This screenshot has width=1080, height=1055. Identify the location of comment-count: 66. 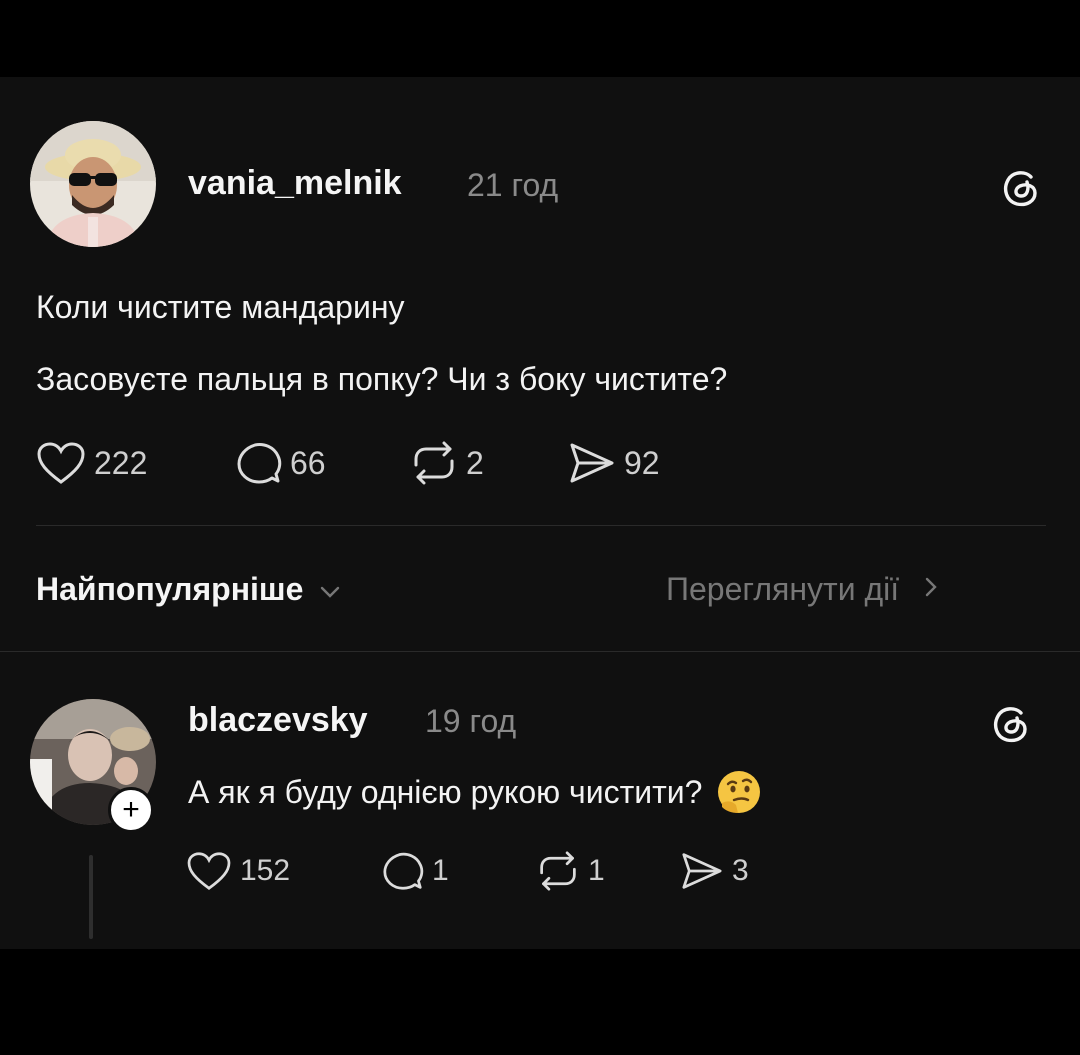
(308, 462).